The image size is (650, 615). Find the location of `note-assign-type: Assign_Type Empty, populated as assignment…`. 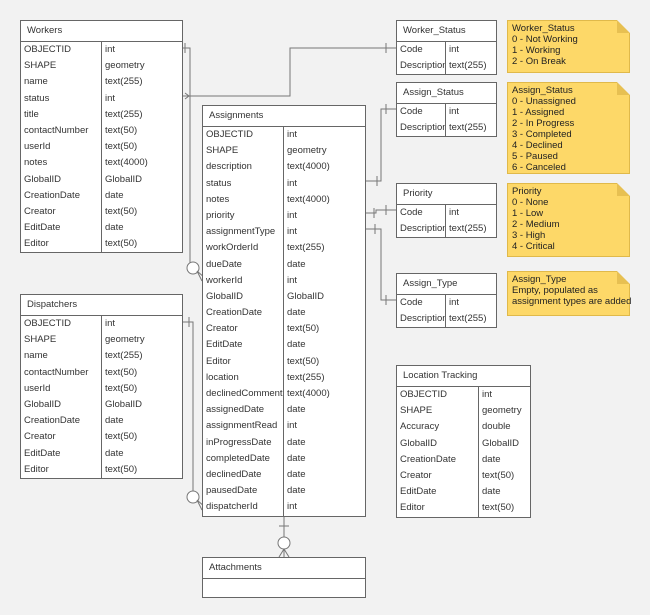

note-assign-type: Assign_Type Empty, populated as assignment… is located at coordinates (569, 293).